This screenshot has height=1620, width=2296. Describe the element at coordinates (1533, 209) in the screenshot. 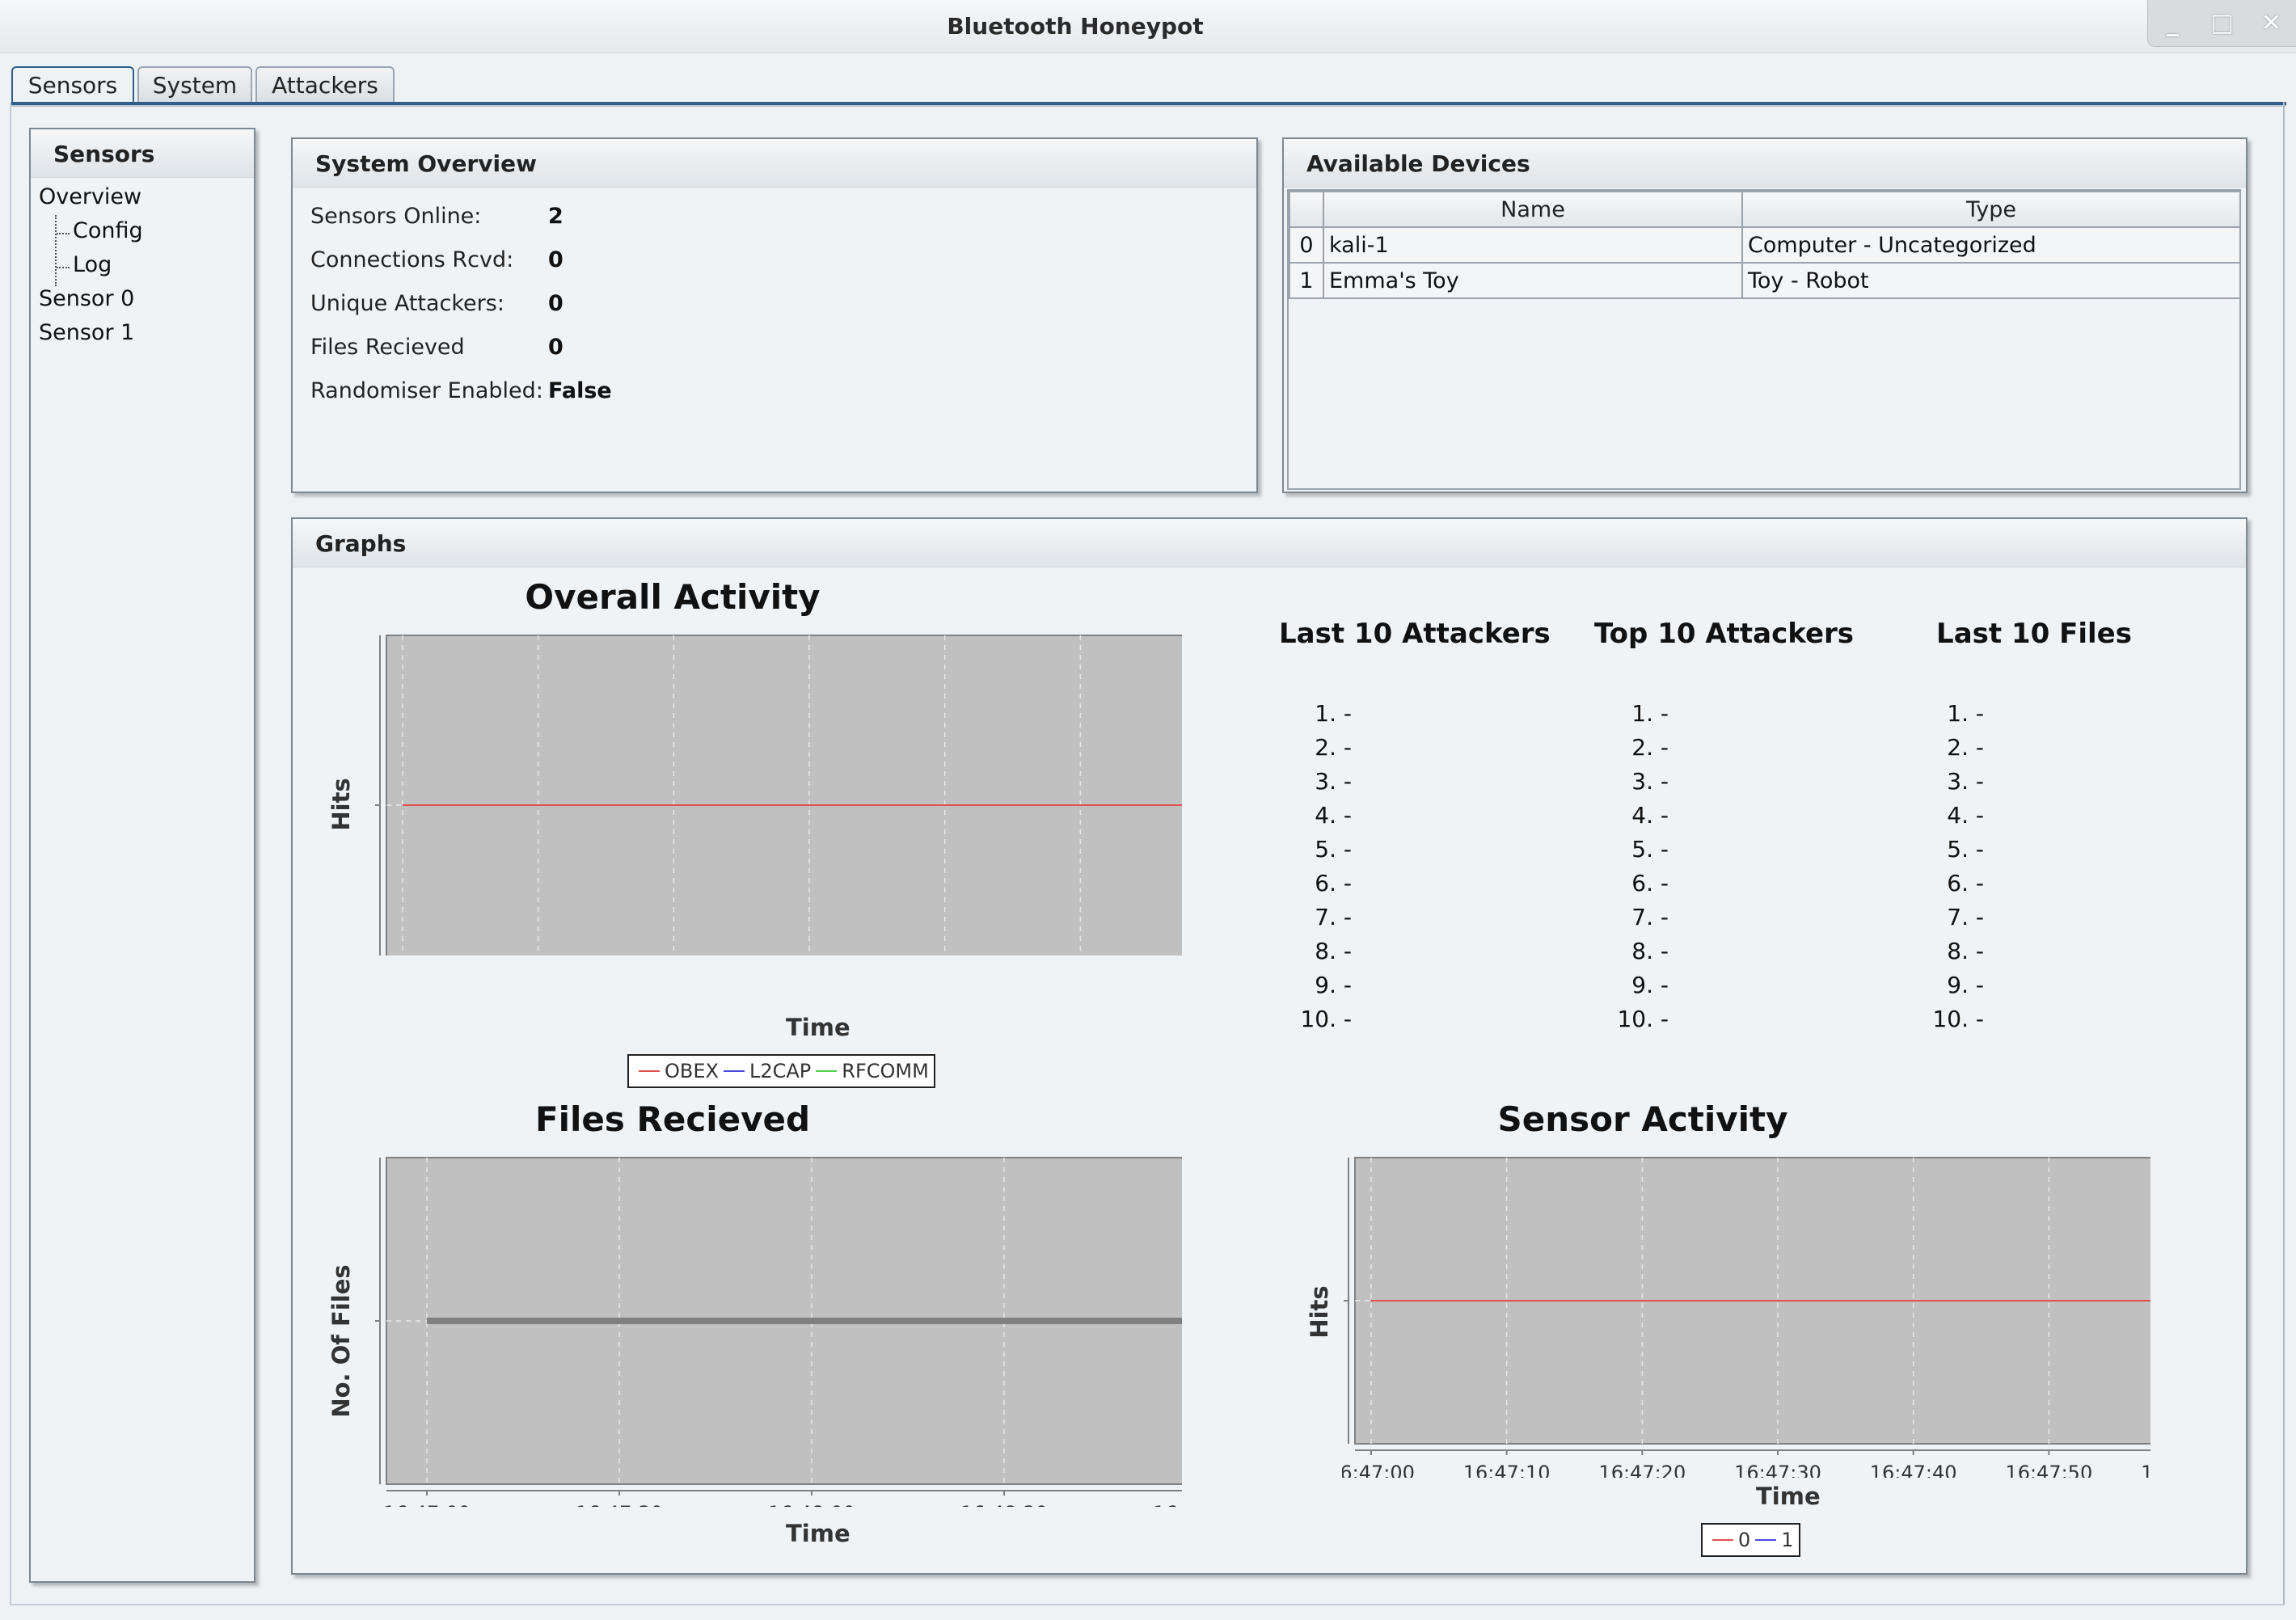

I see `column-header-name: Name` at that location.